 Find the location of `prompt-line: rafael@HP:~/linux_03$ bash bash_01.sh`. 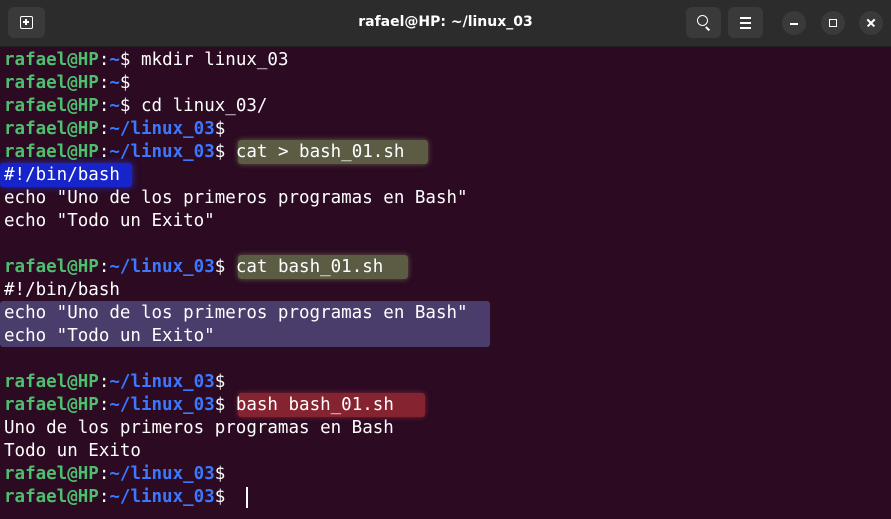

prompt-line: rafael@HP:~/linux_03$ bash bash_01.sh is located at coordinates (199, 405).